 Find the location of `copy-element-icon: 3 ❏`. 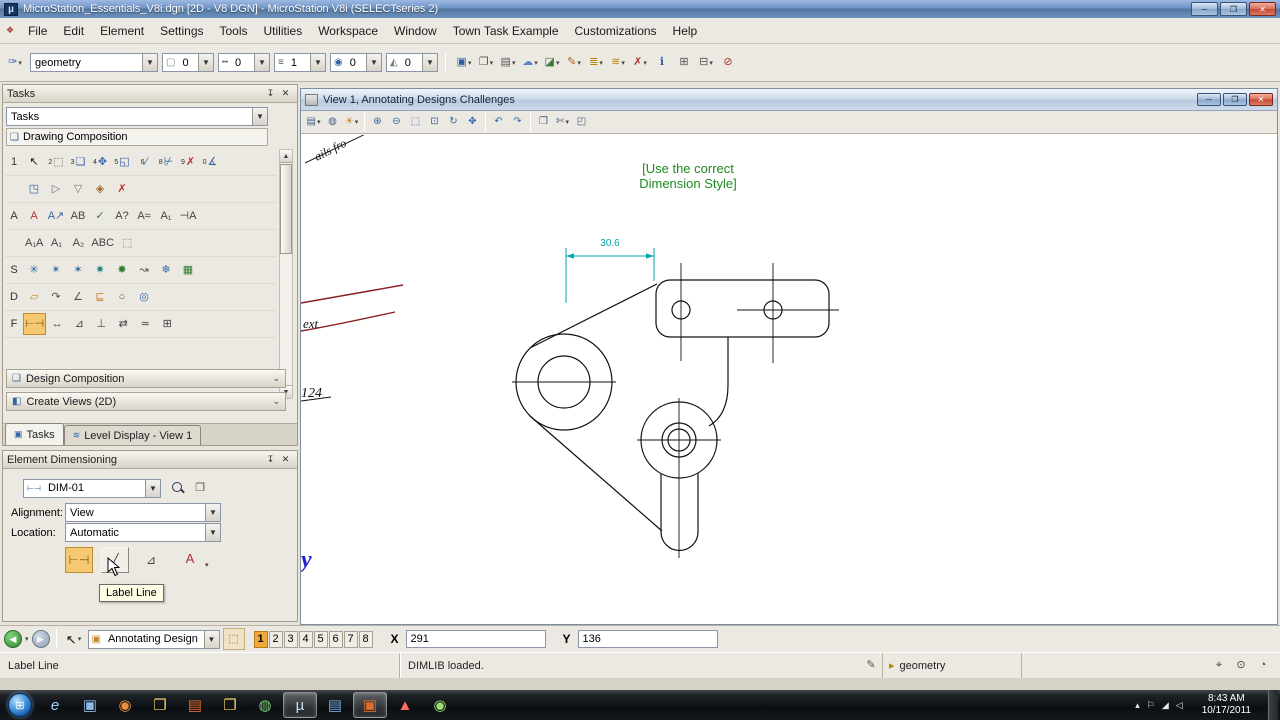

copy-element-icon: 3 ❏ is located at coordinates (78, 162).